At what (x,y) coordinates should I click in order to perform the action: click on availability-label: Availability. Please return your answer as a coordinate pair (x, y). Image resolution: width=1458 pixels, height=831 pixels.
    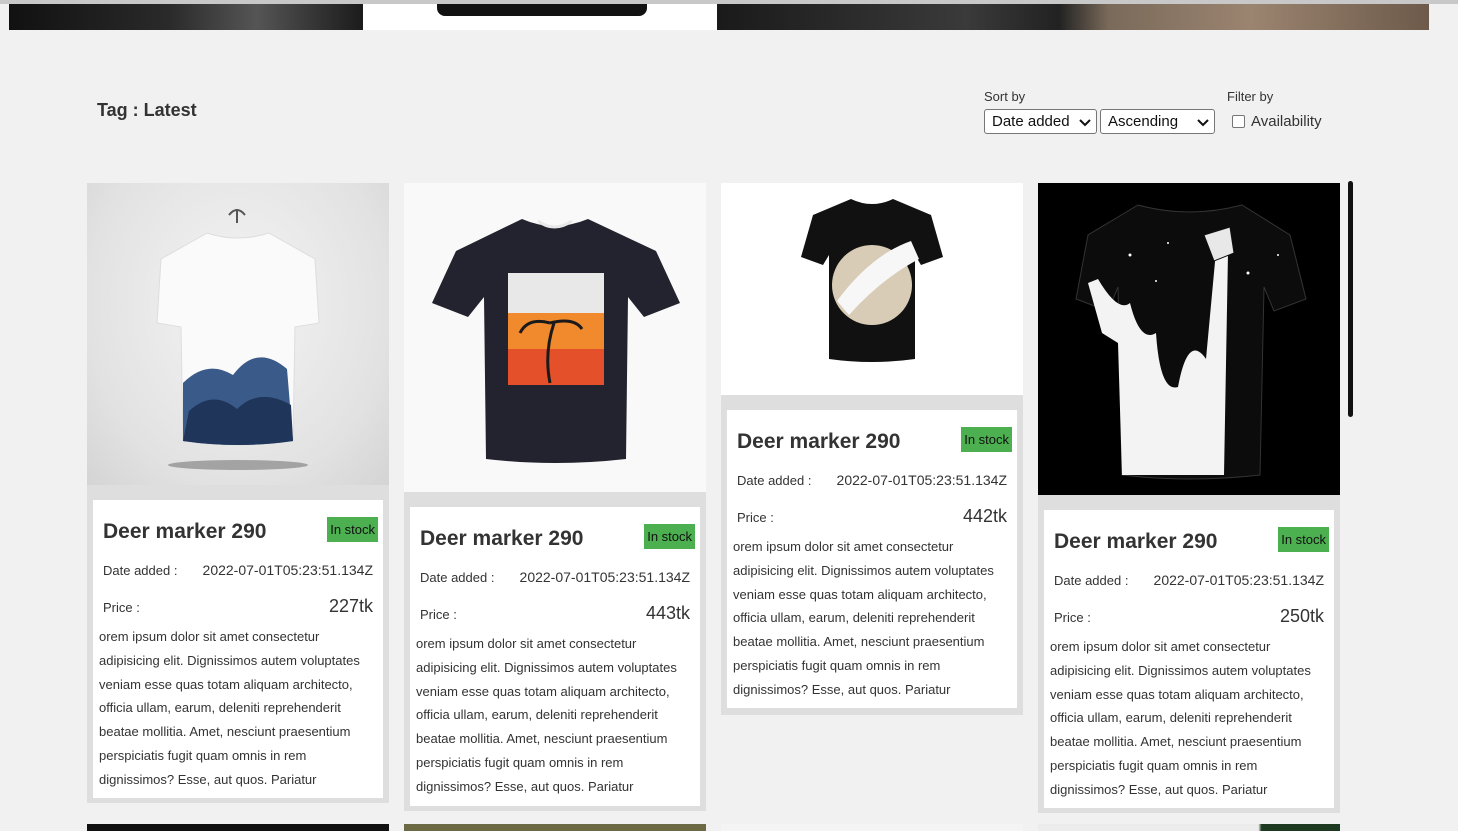
    Looking at the image, I should click on (1286, 121).